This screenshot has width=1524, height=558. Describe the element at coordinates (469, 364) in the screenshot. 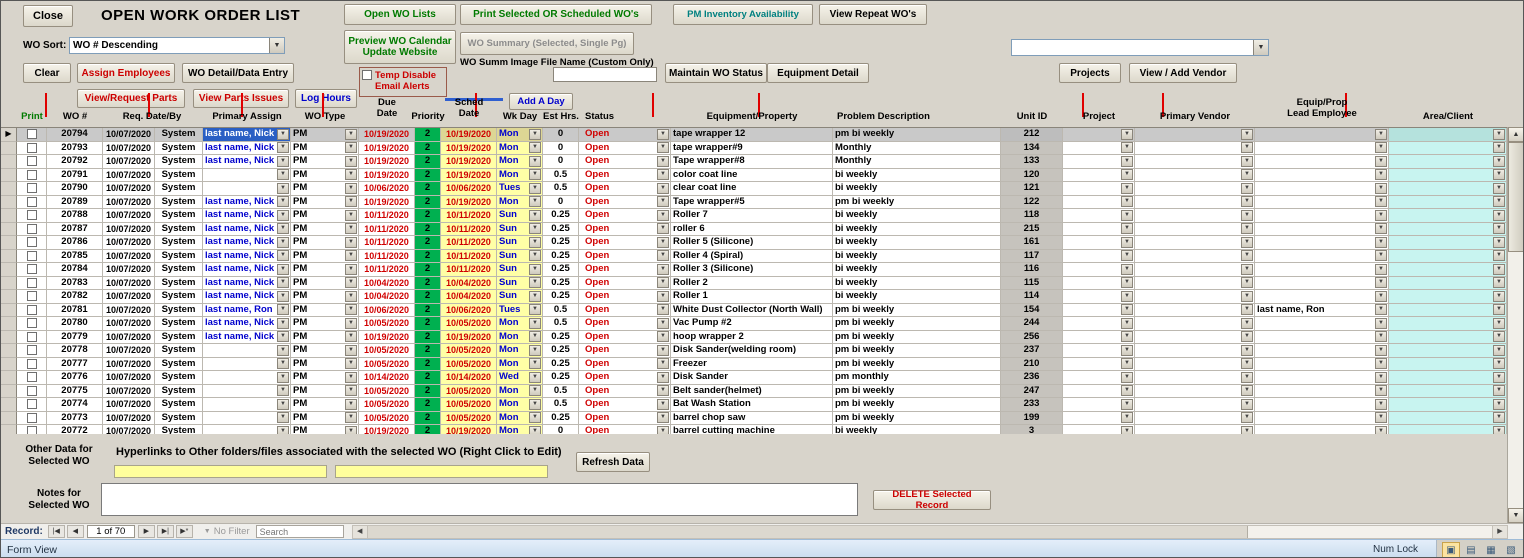

I see `cell-sched: 10/05/2020` at that location.